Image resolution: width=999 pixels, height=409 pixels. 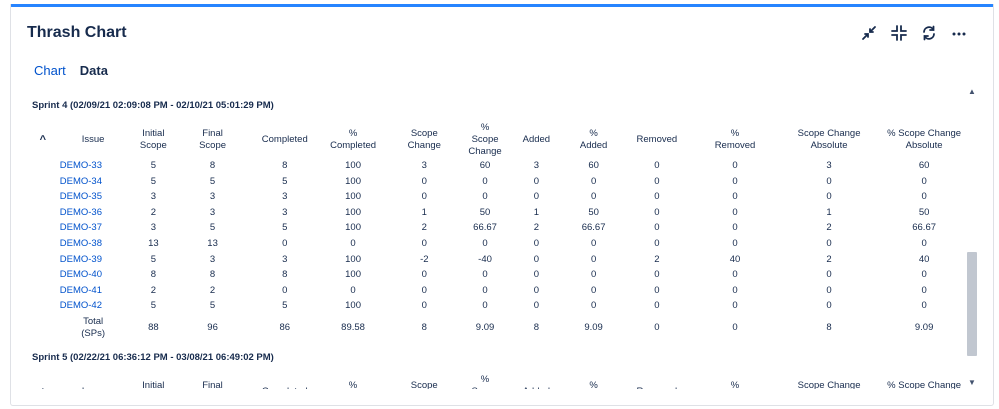 What do you see at coordinates (81, 196) in the screenshot?
I see `issue-link: DEMO-35` at bounding box center [81, 196].